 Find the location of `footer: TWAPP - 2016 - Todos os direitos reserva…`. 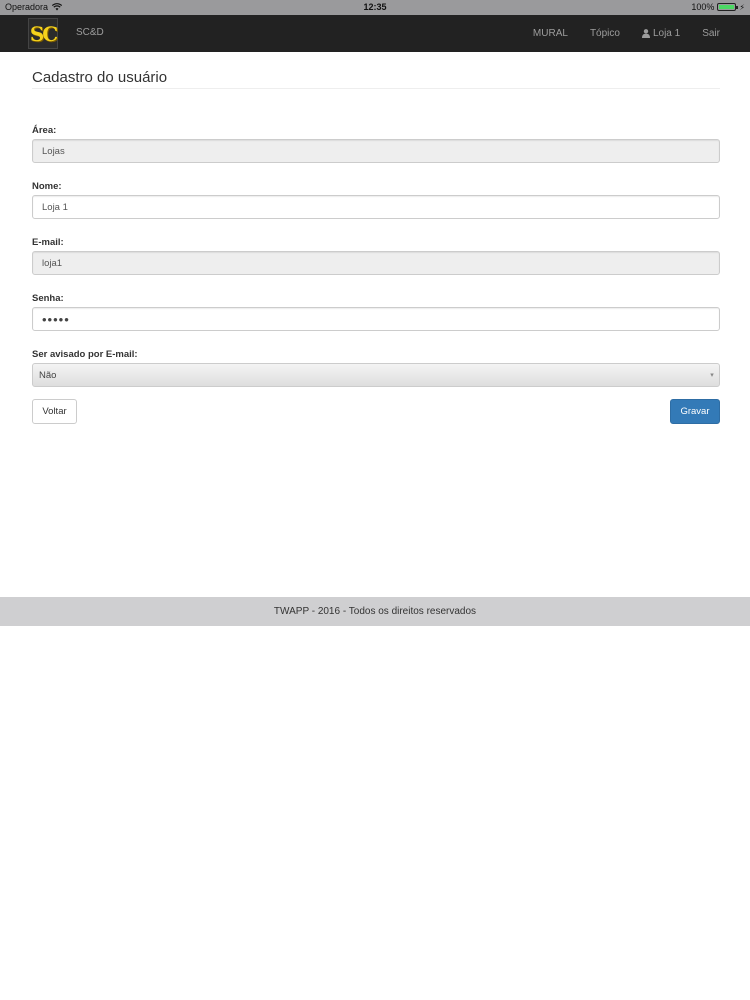

footer: TWAPP - 2016 - Todos os direitos reserva… is located at coordinates (375, 611).